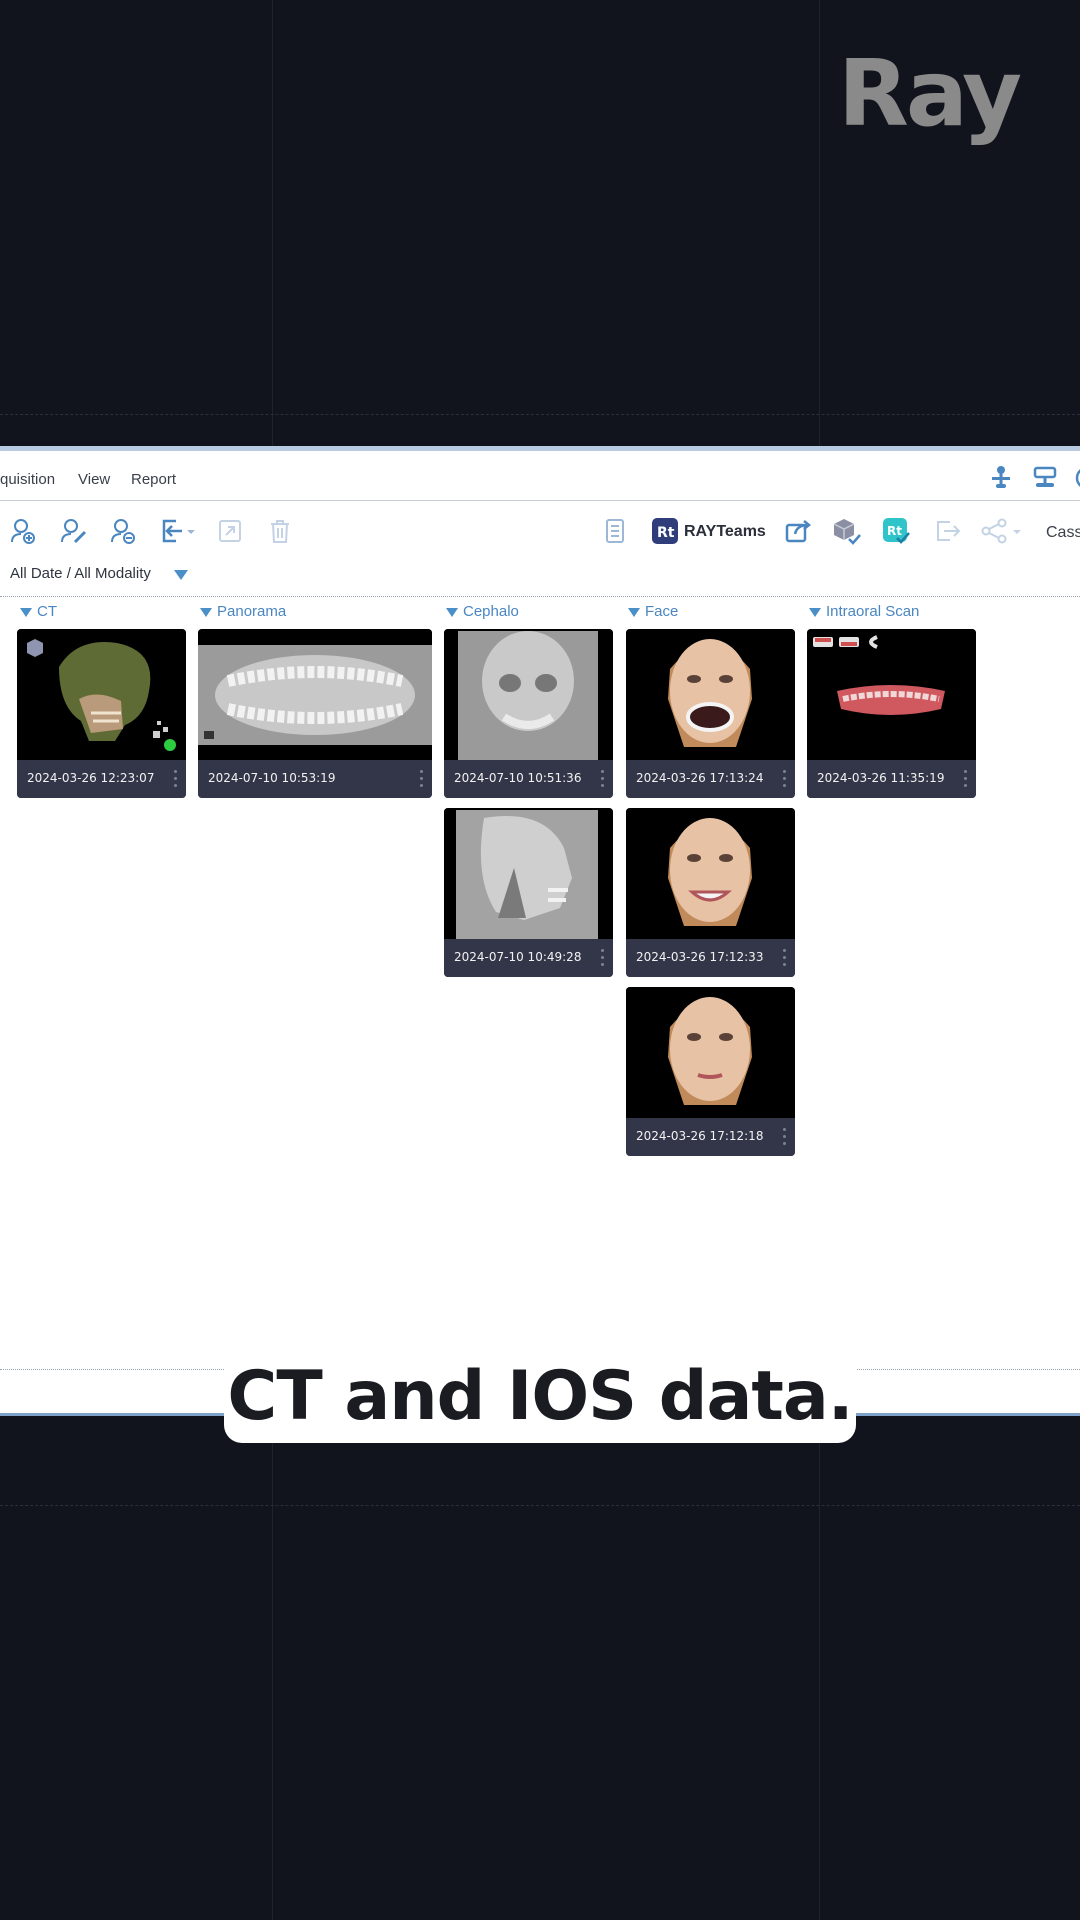  I want to click on rayteams-check-icon: Rt, so click(896, 531).